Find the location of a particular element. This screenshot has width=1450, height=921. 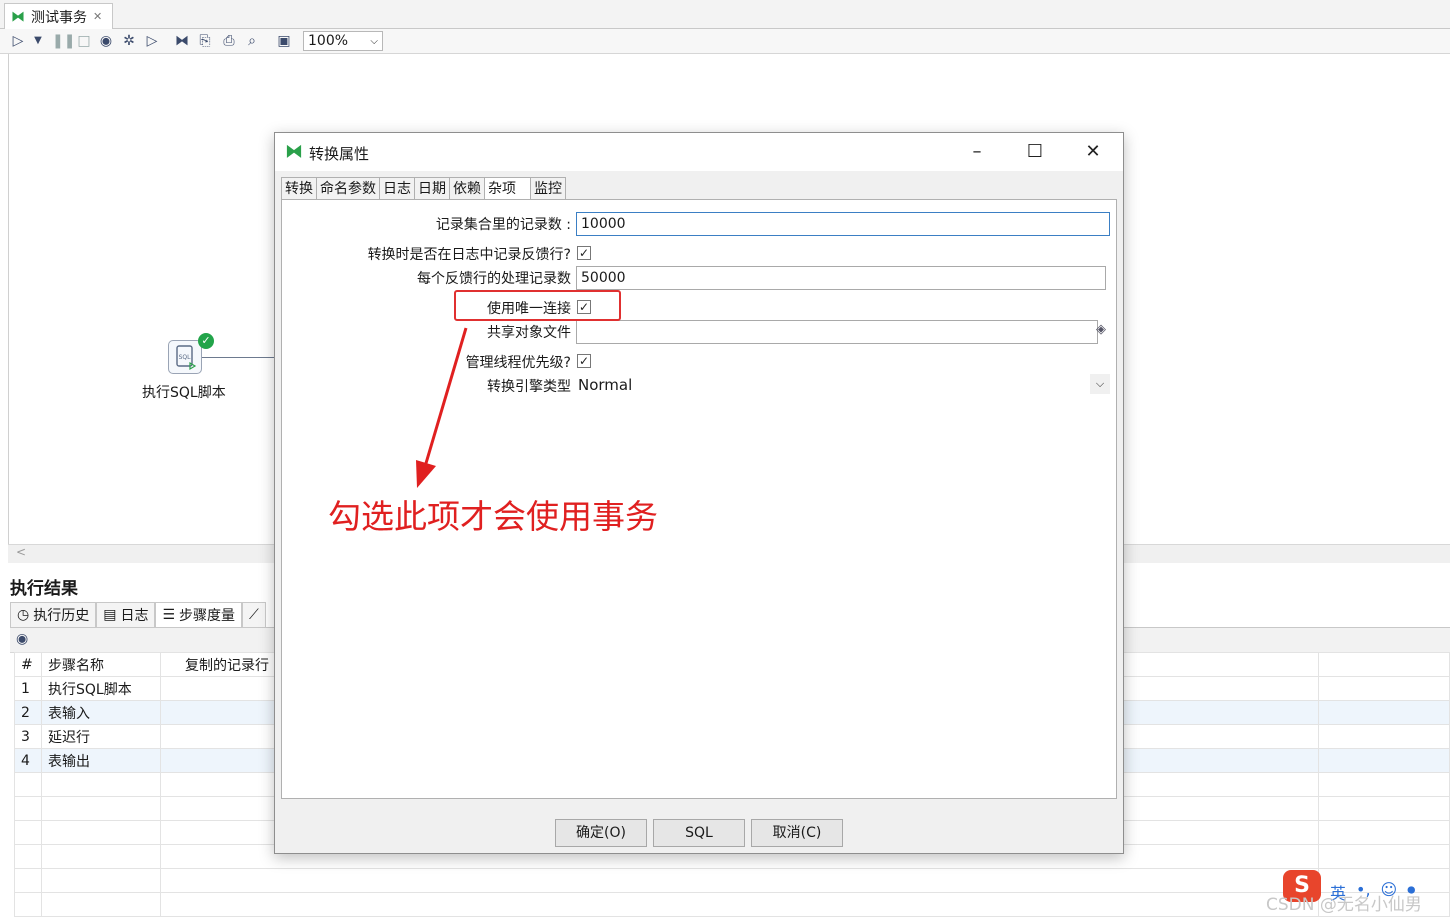

replay-icon: ▷ is located at coordinates (152, 41).